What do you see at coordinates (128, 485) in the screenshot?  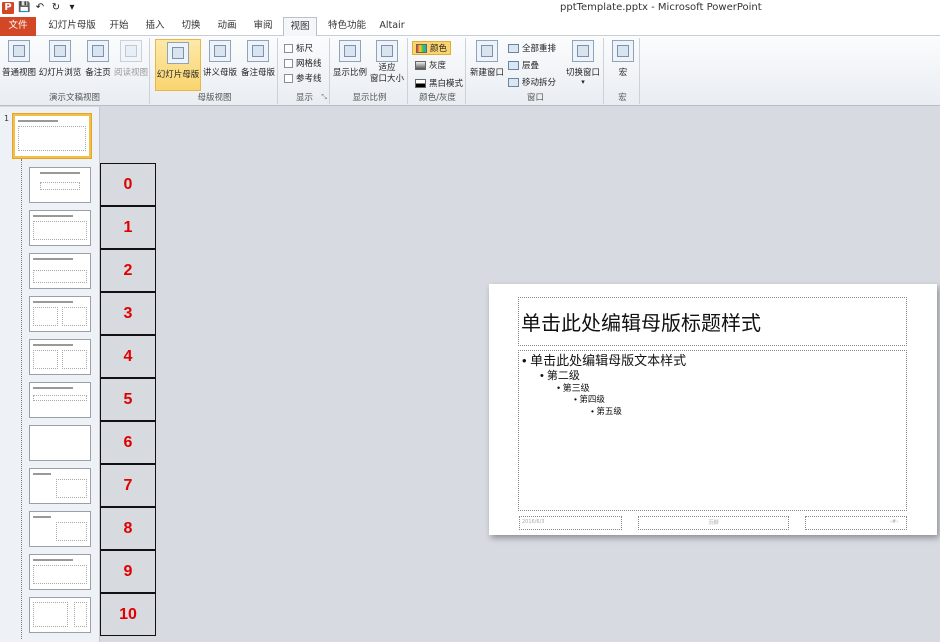 I see `layout-number-label: 7` at bounding box center [128, 485].